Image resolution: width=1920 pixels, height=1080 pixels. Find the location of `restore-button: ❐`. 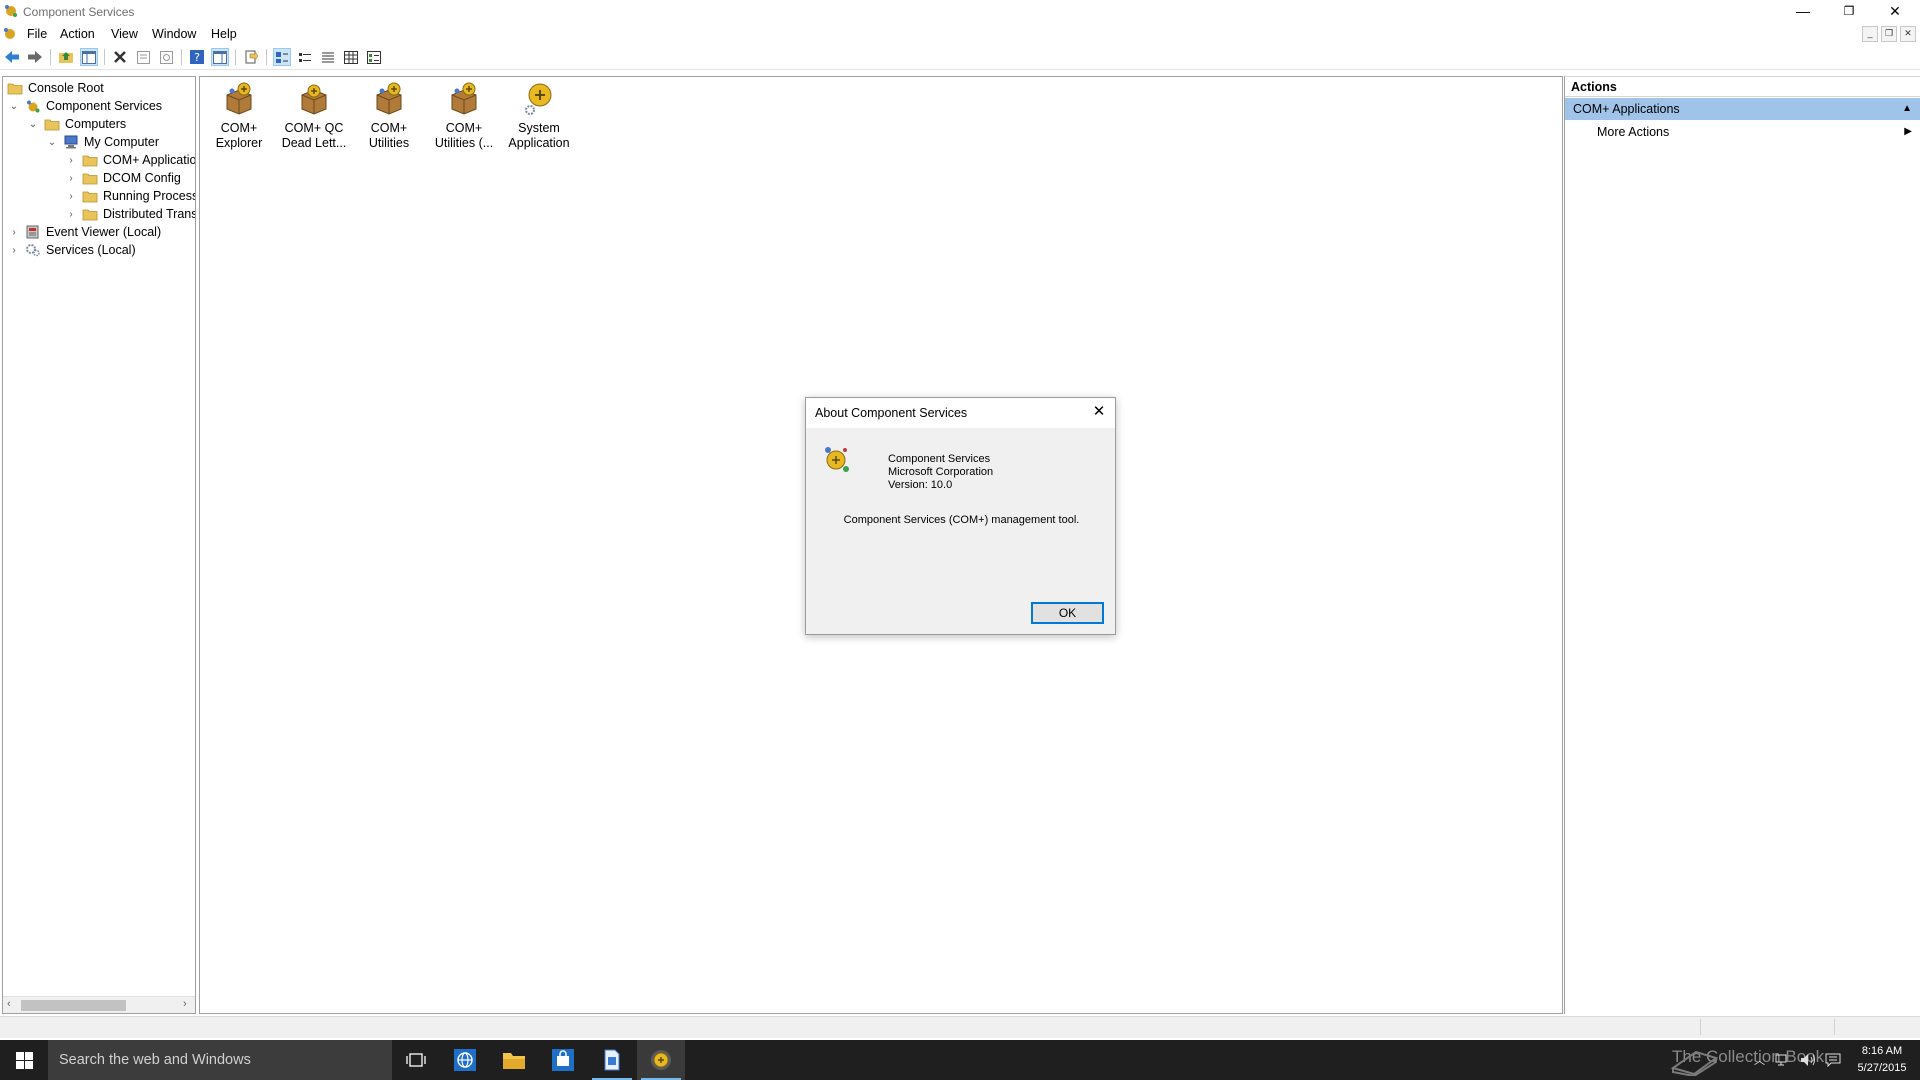

restore-button: ❐ is located at coordinates (1849, 11).